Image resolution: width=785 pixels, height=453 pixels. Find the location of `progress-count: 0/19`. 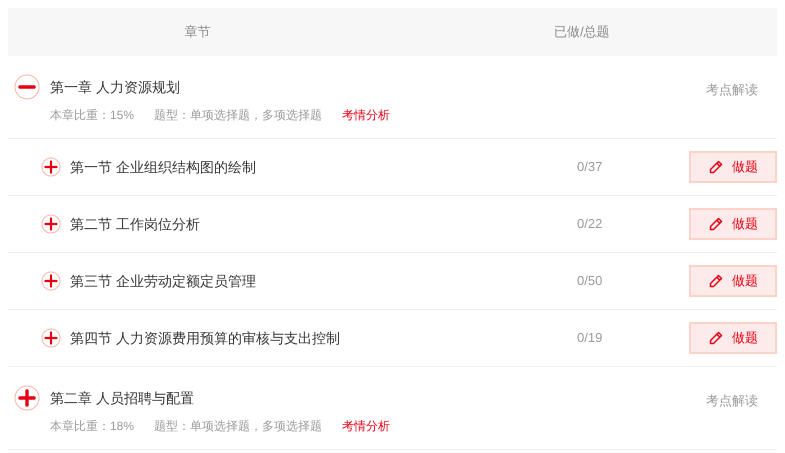

progress-count: 0/19 is located at coordinates (590, 338).